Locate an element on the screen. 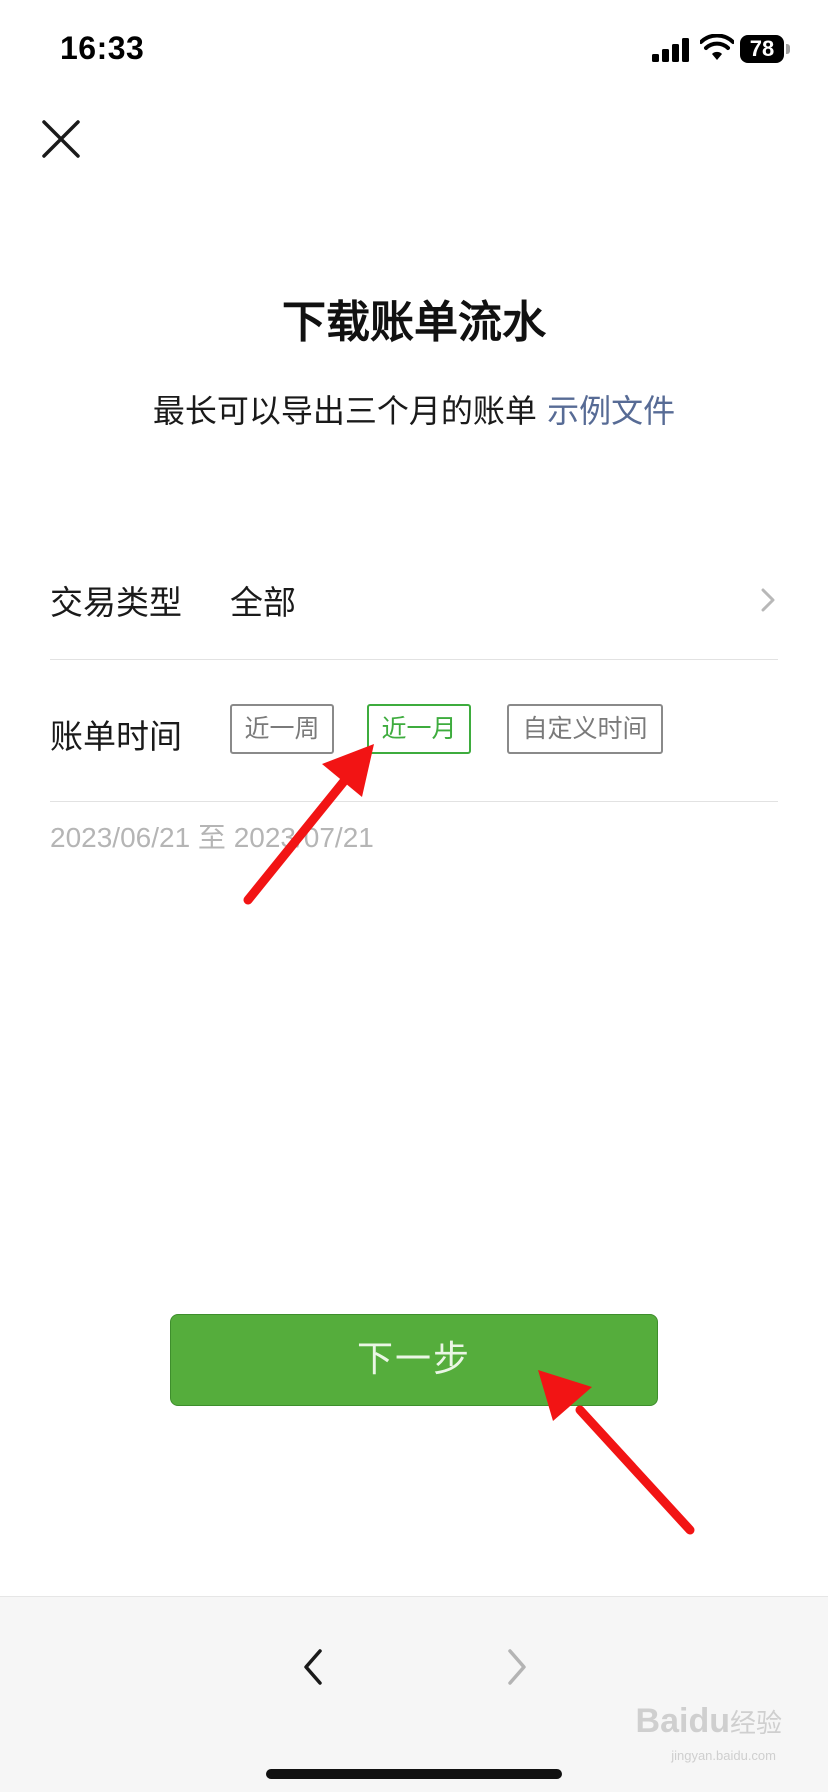 The width and height of the screenshot is (828, 1792). bill-time-label: 账单时间 is located at coordinates (116, 736).